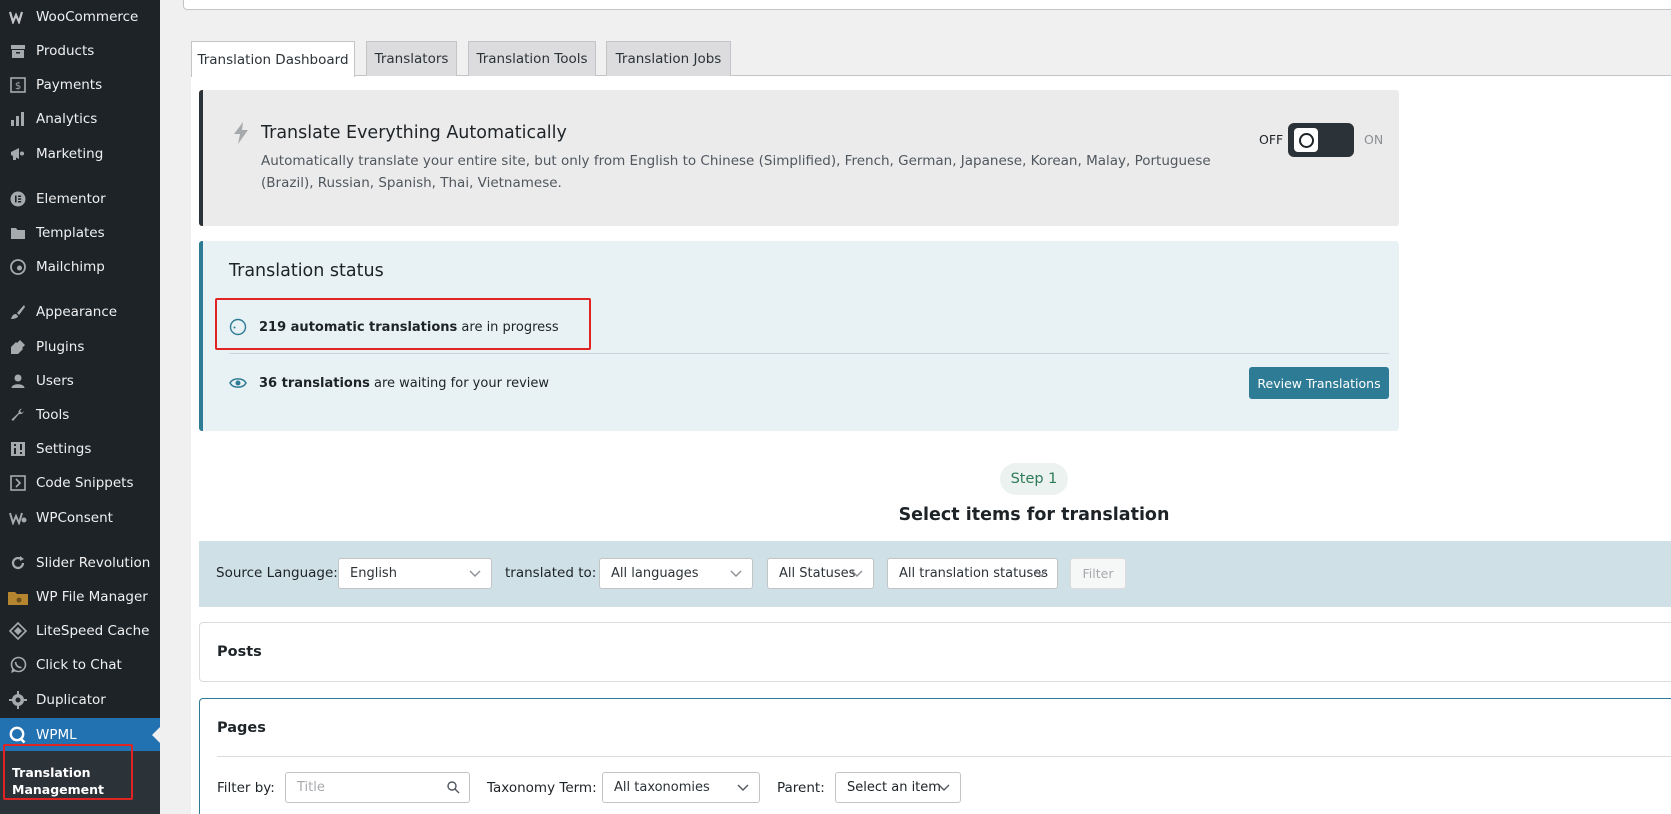 The height and width of the screenshot is (814, 1671). Describe the element at coordinates (87, 17) in the screenshot. I see `menu-item-label: WooCommerce` at that location.